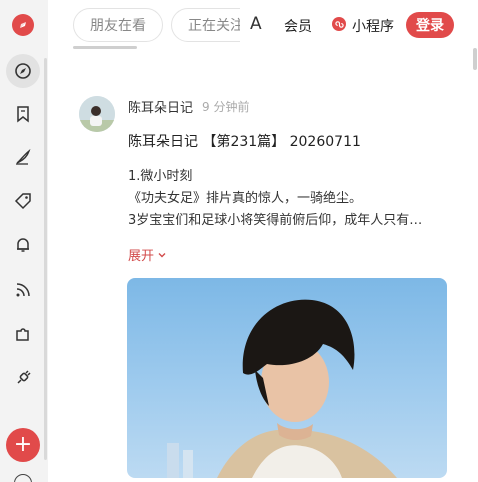 The image size is (478, 482). What do you see at coordinates (216, 26) in the screenshot?
I see `tab-label: 正在关注` at bounding box center [216, 26].